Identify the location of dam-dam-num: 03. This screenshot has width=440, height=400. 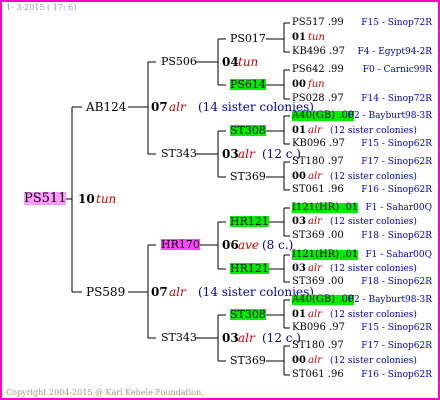
(230, 338).